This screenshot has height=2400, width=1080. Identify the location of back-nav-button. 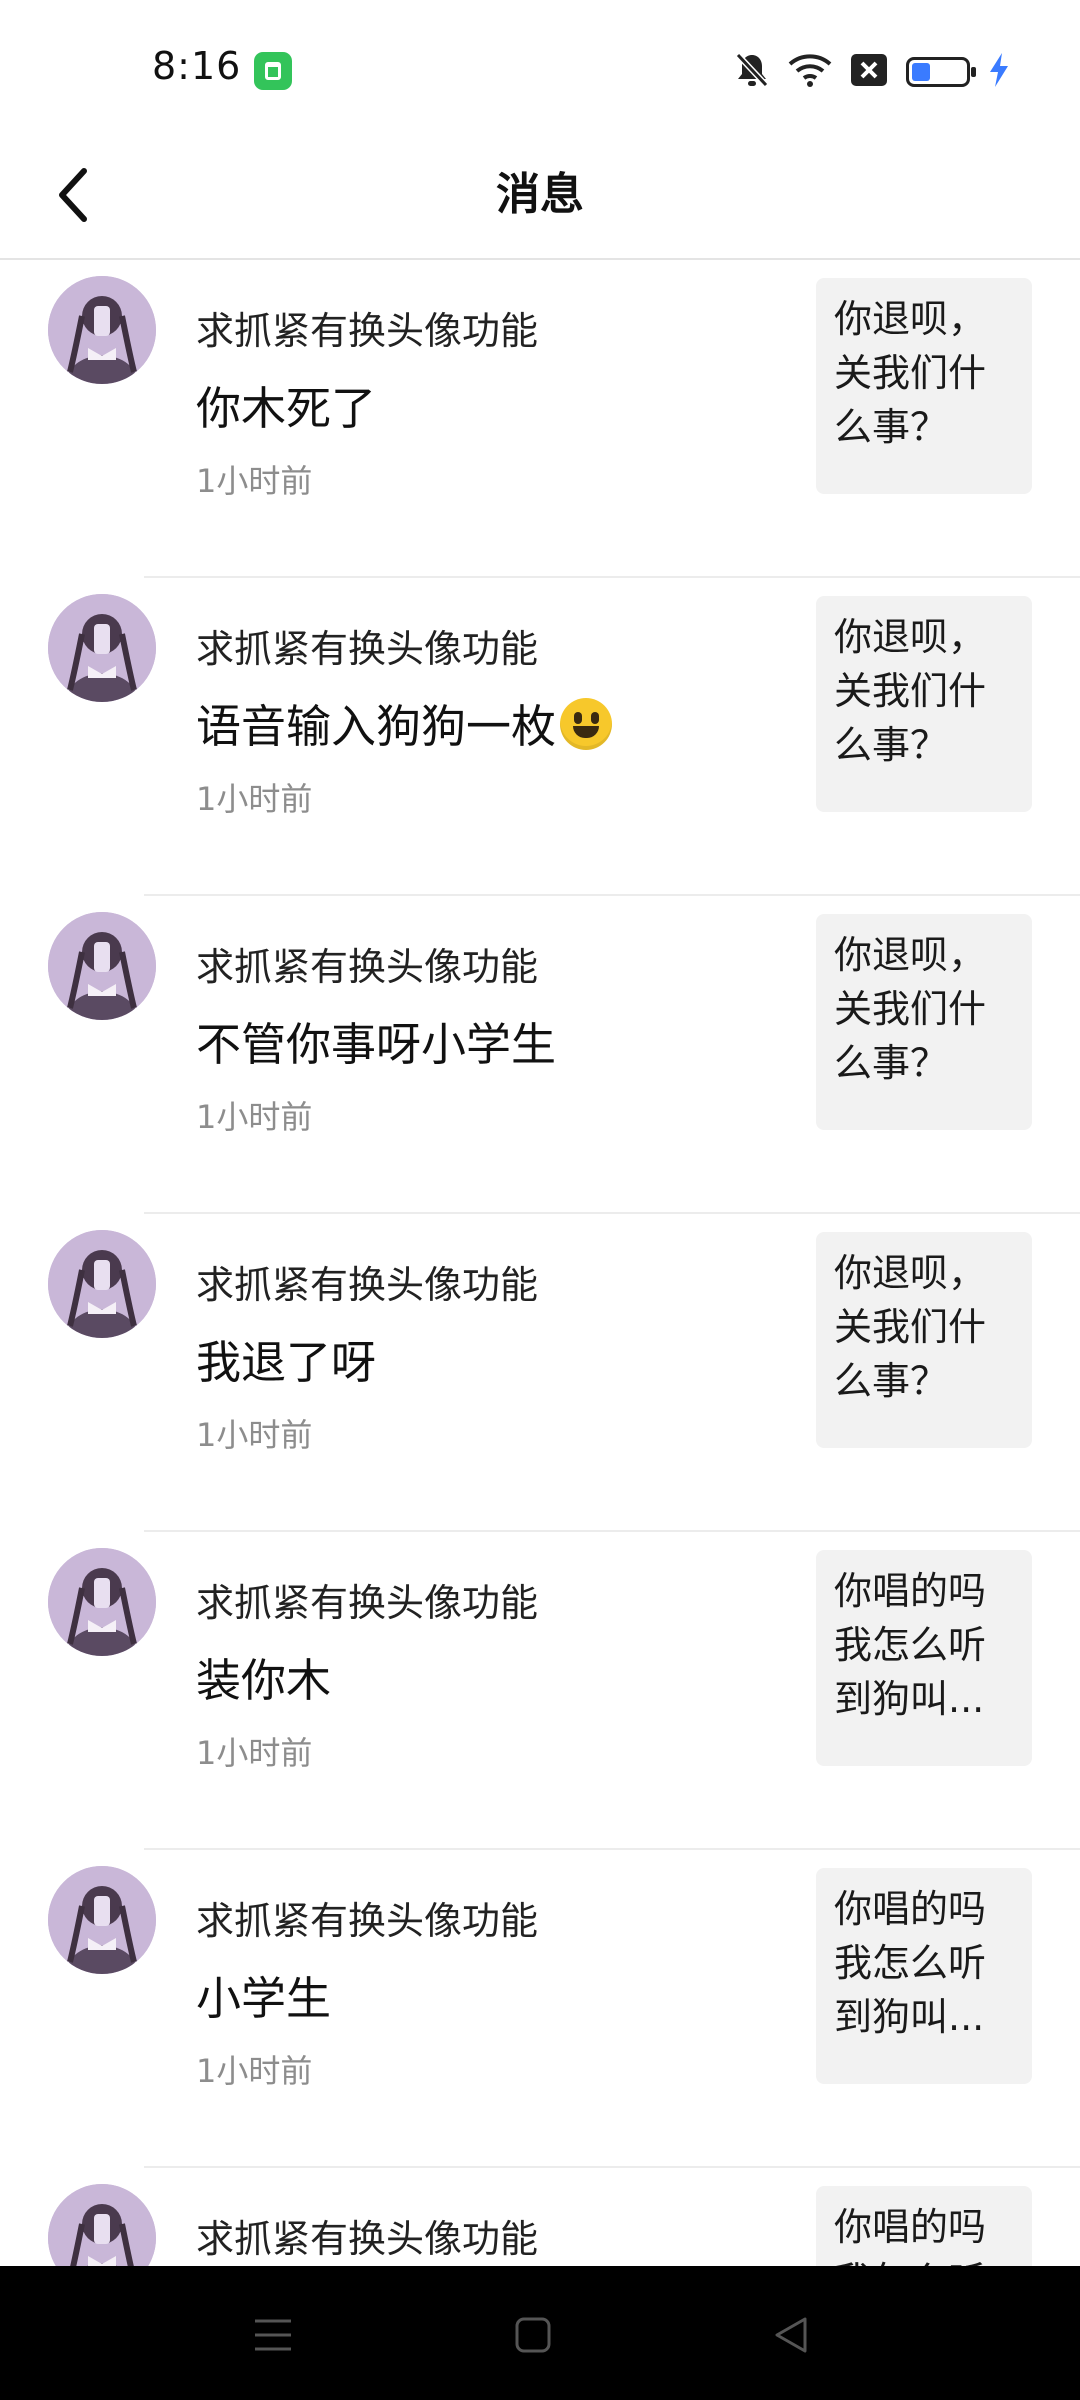
(791, 2335).